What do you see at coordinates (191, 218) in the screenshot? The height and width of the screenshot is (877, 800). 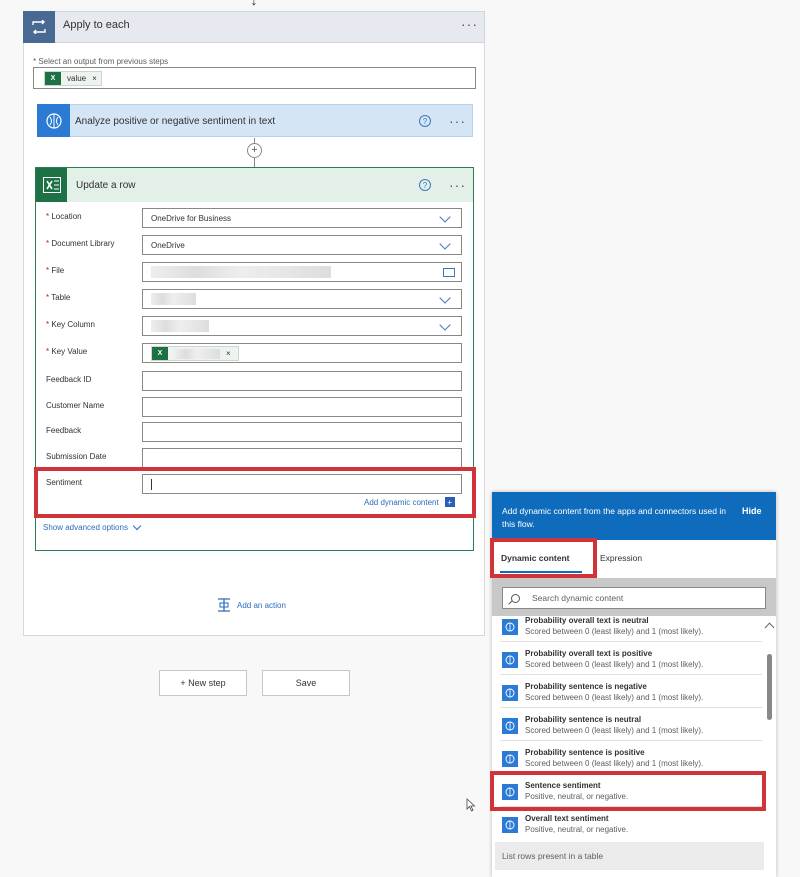 I see `location-value: OneDrive for Business` at bounding box center [191, 218].